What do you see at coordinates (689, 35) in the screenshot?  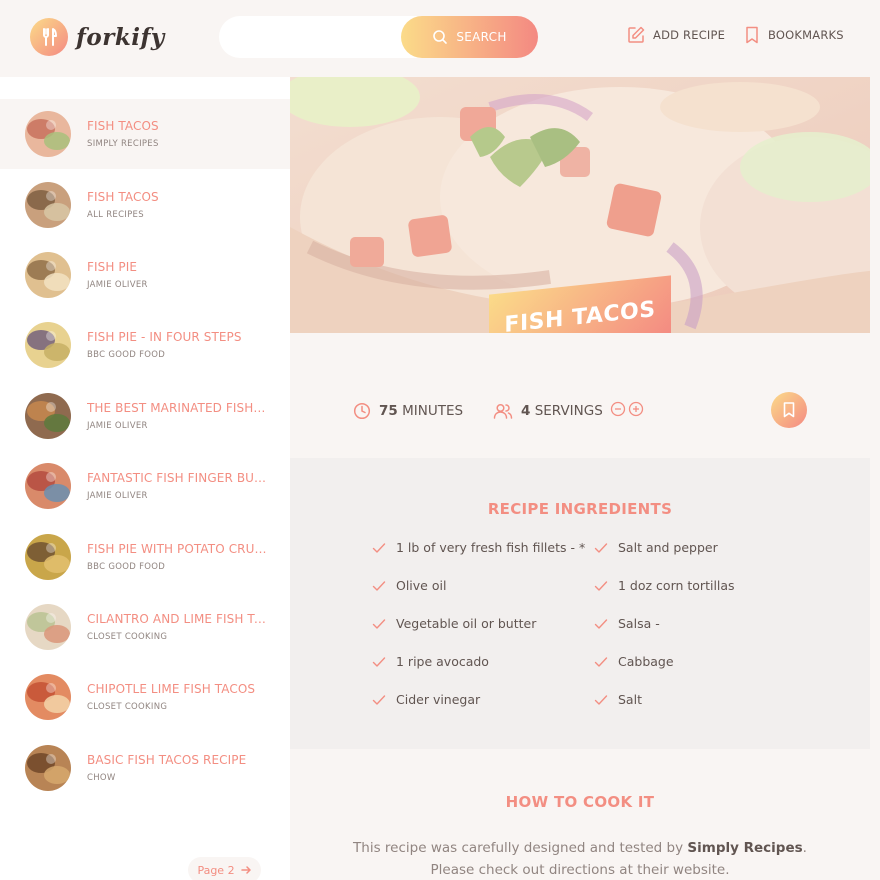 I see `add-recipe-label: ADD RECIPE` at bounding box center [689, 35].